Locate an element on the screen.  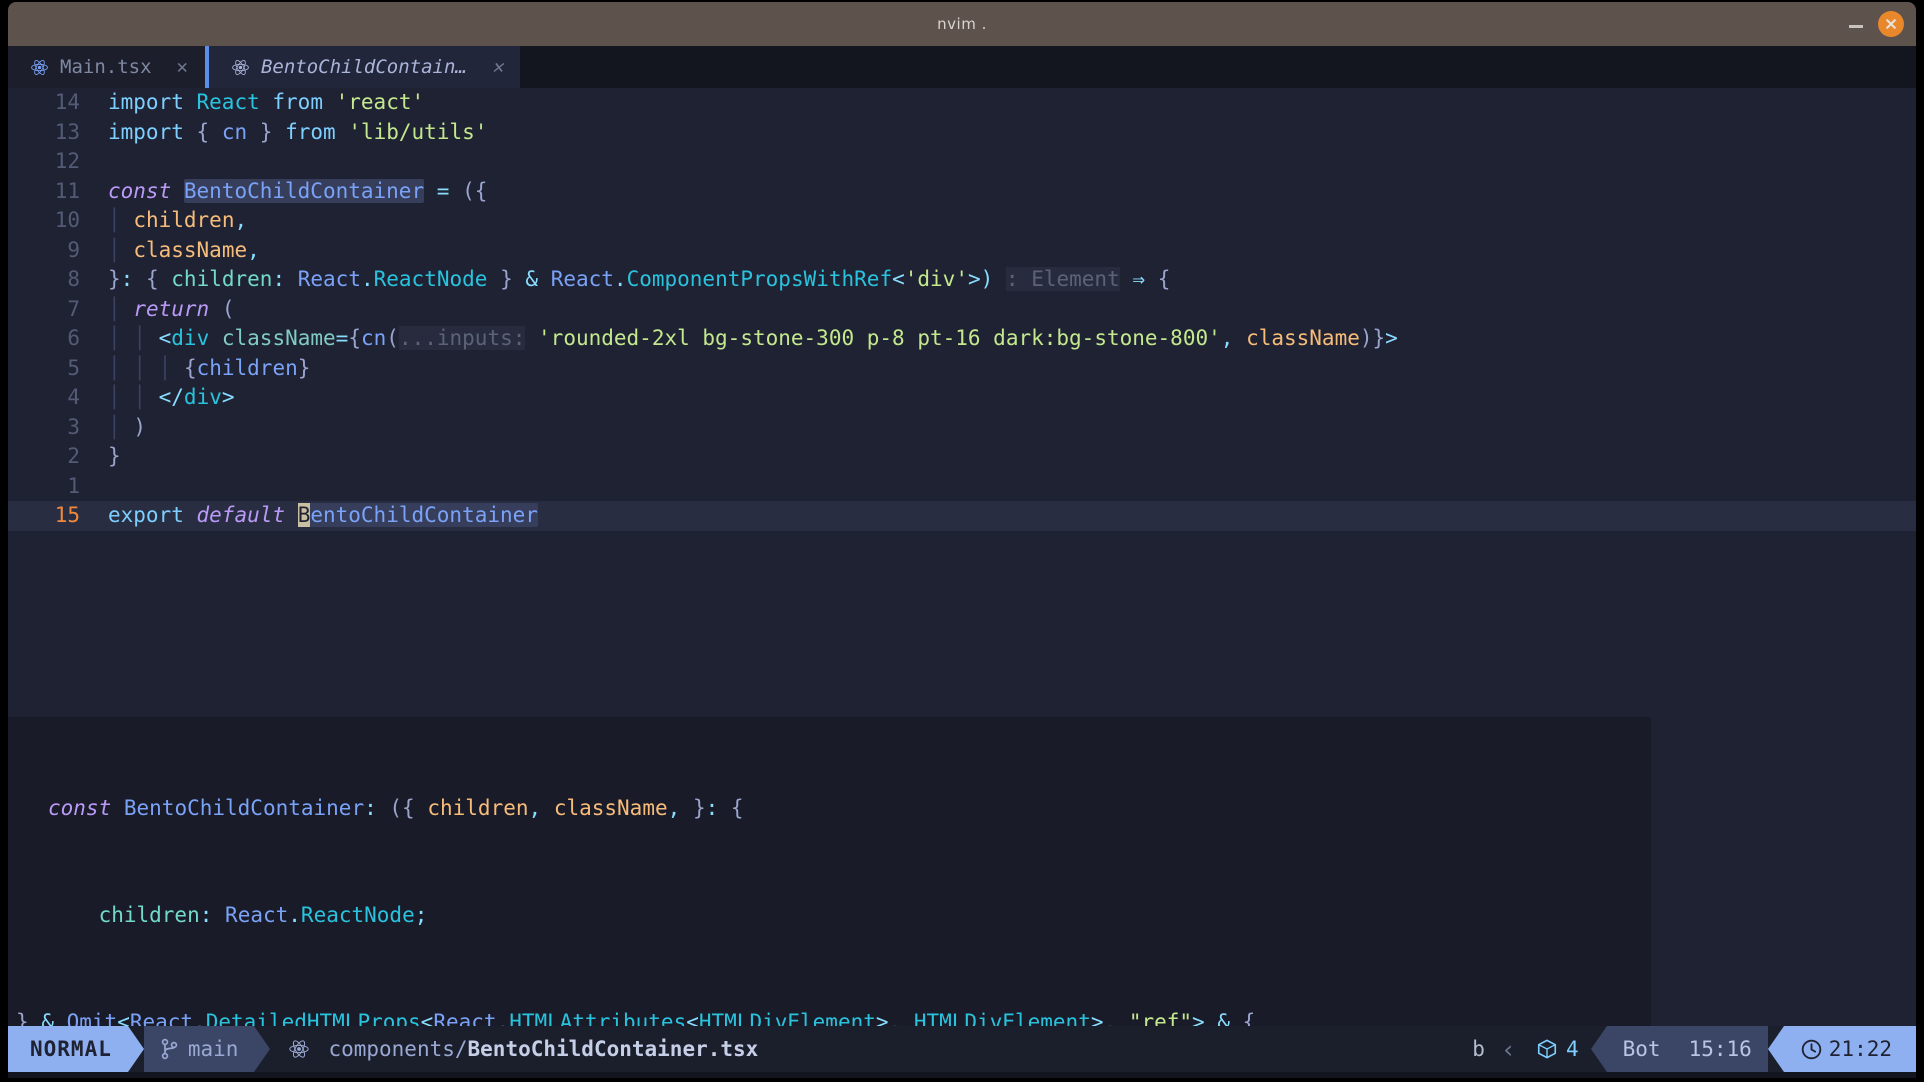
code-line: 2 } is located at coordinates (962, 457).